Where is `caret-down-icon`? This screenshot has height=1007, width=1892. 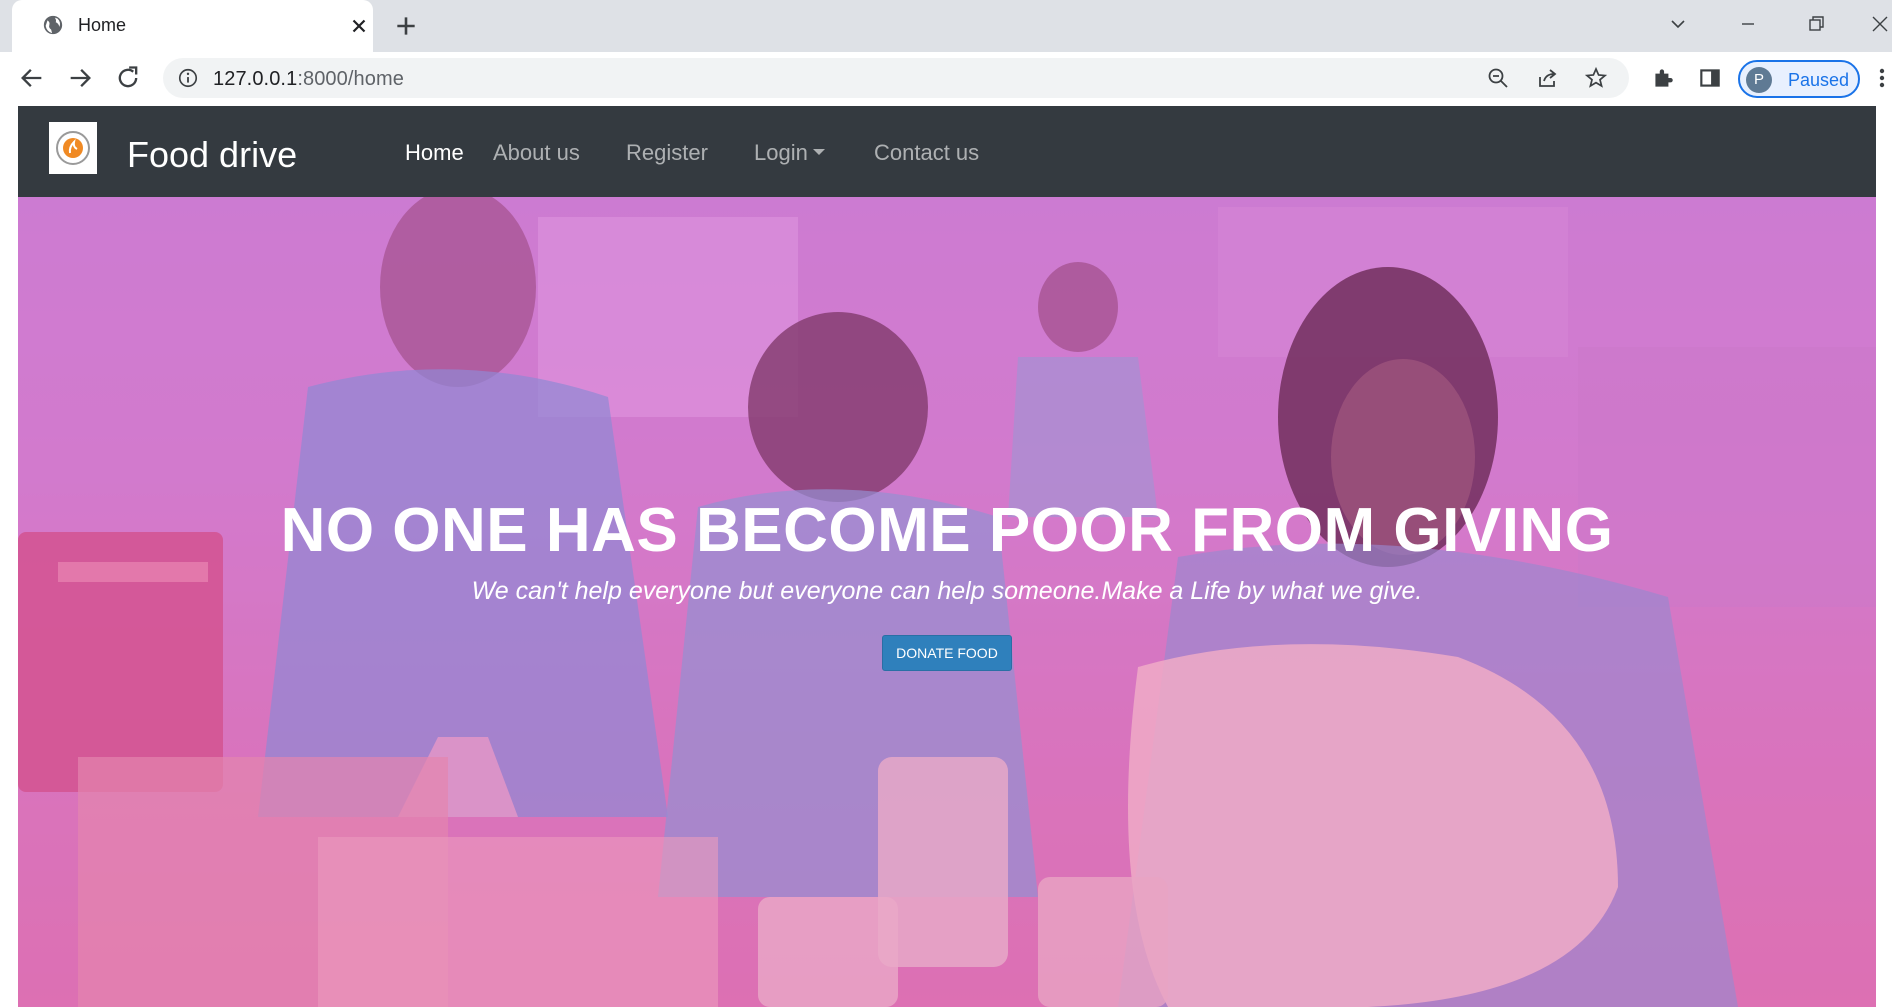
caret-down-icon is located at coordinates (818, 152).